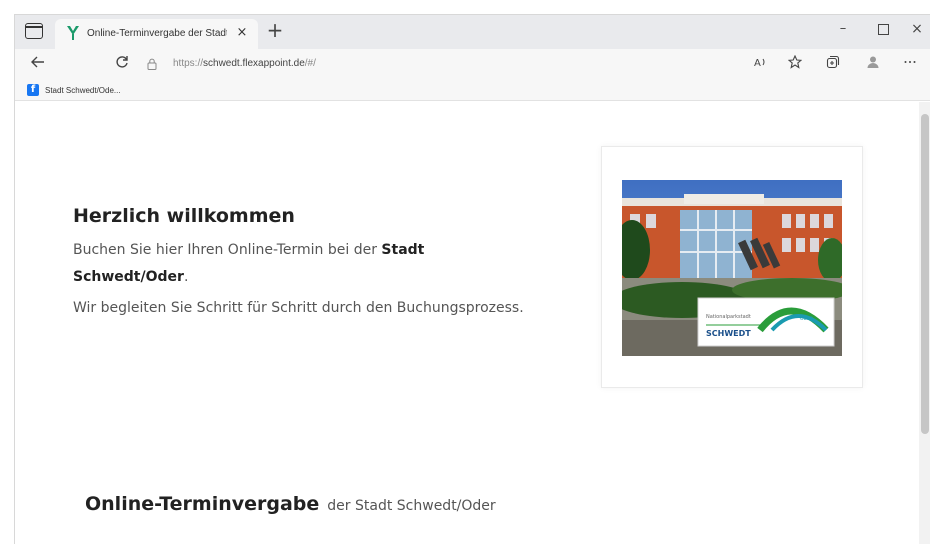 The width and height of the screenshot is (930, 544). I want to click on url-protocol: https://, so click(188, 63).